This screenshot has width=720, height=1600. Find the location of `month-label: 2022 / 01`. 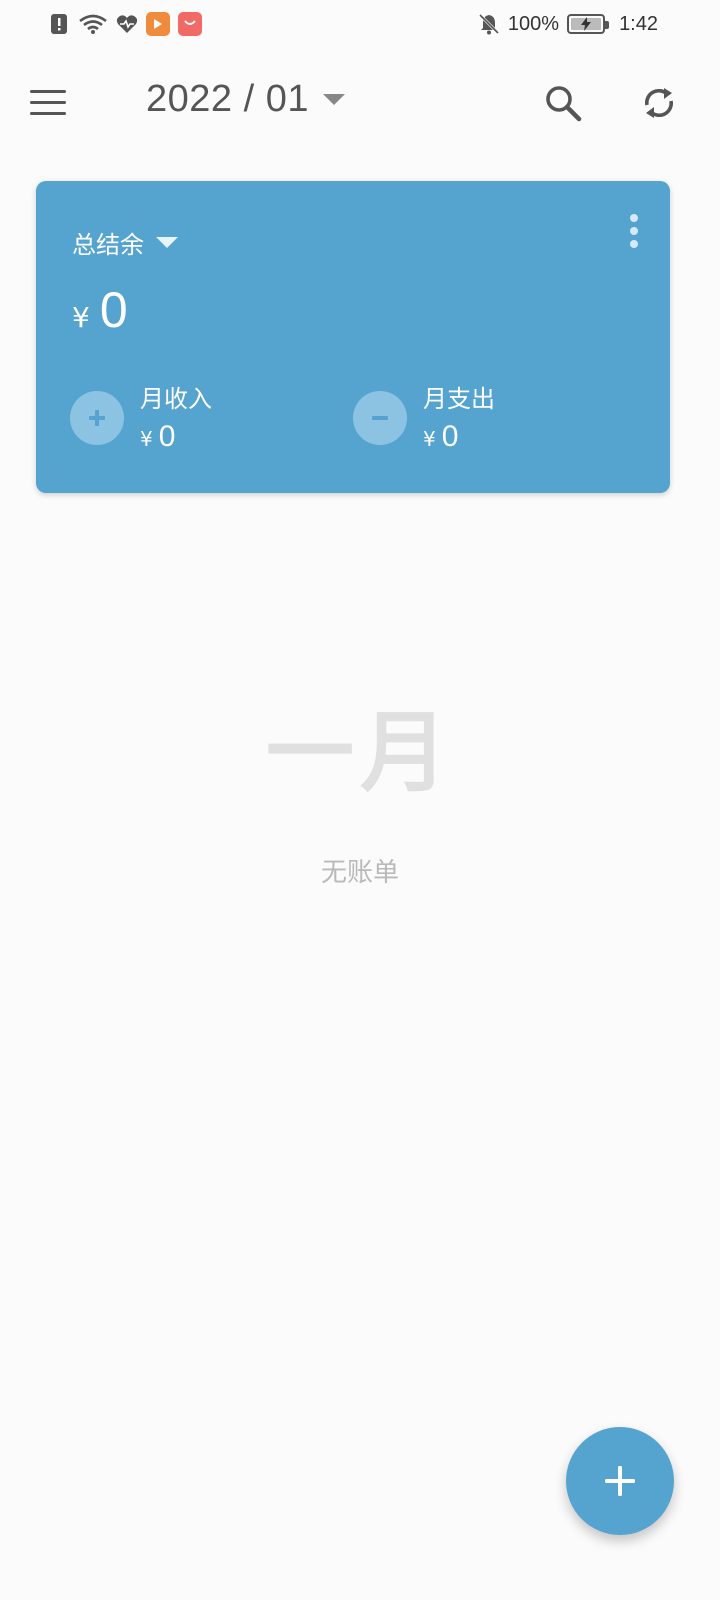

month-label: 2022 / 01 is located at coordinates (227, 99).